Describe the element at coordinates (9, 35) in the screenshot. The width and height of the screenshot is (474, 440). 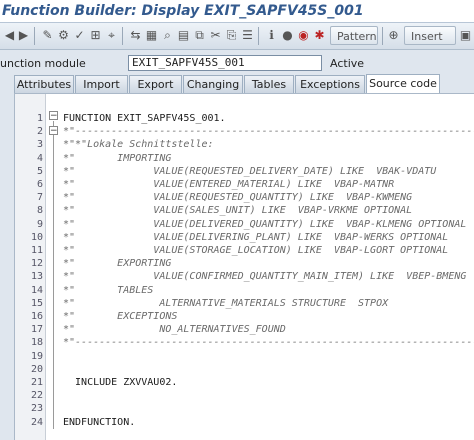
I see `back-arrow-icon: ◀` at that location.